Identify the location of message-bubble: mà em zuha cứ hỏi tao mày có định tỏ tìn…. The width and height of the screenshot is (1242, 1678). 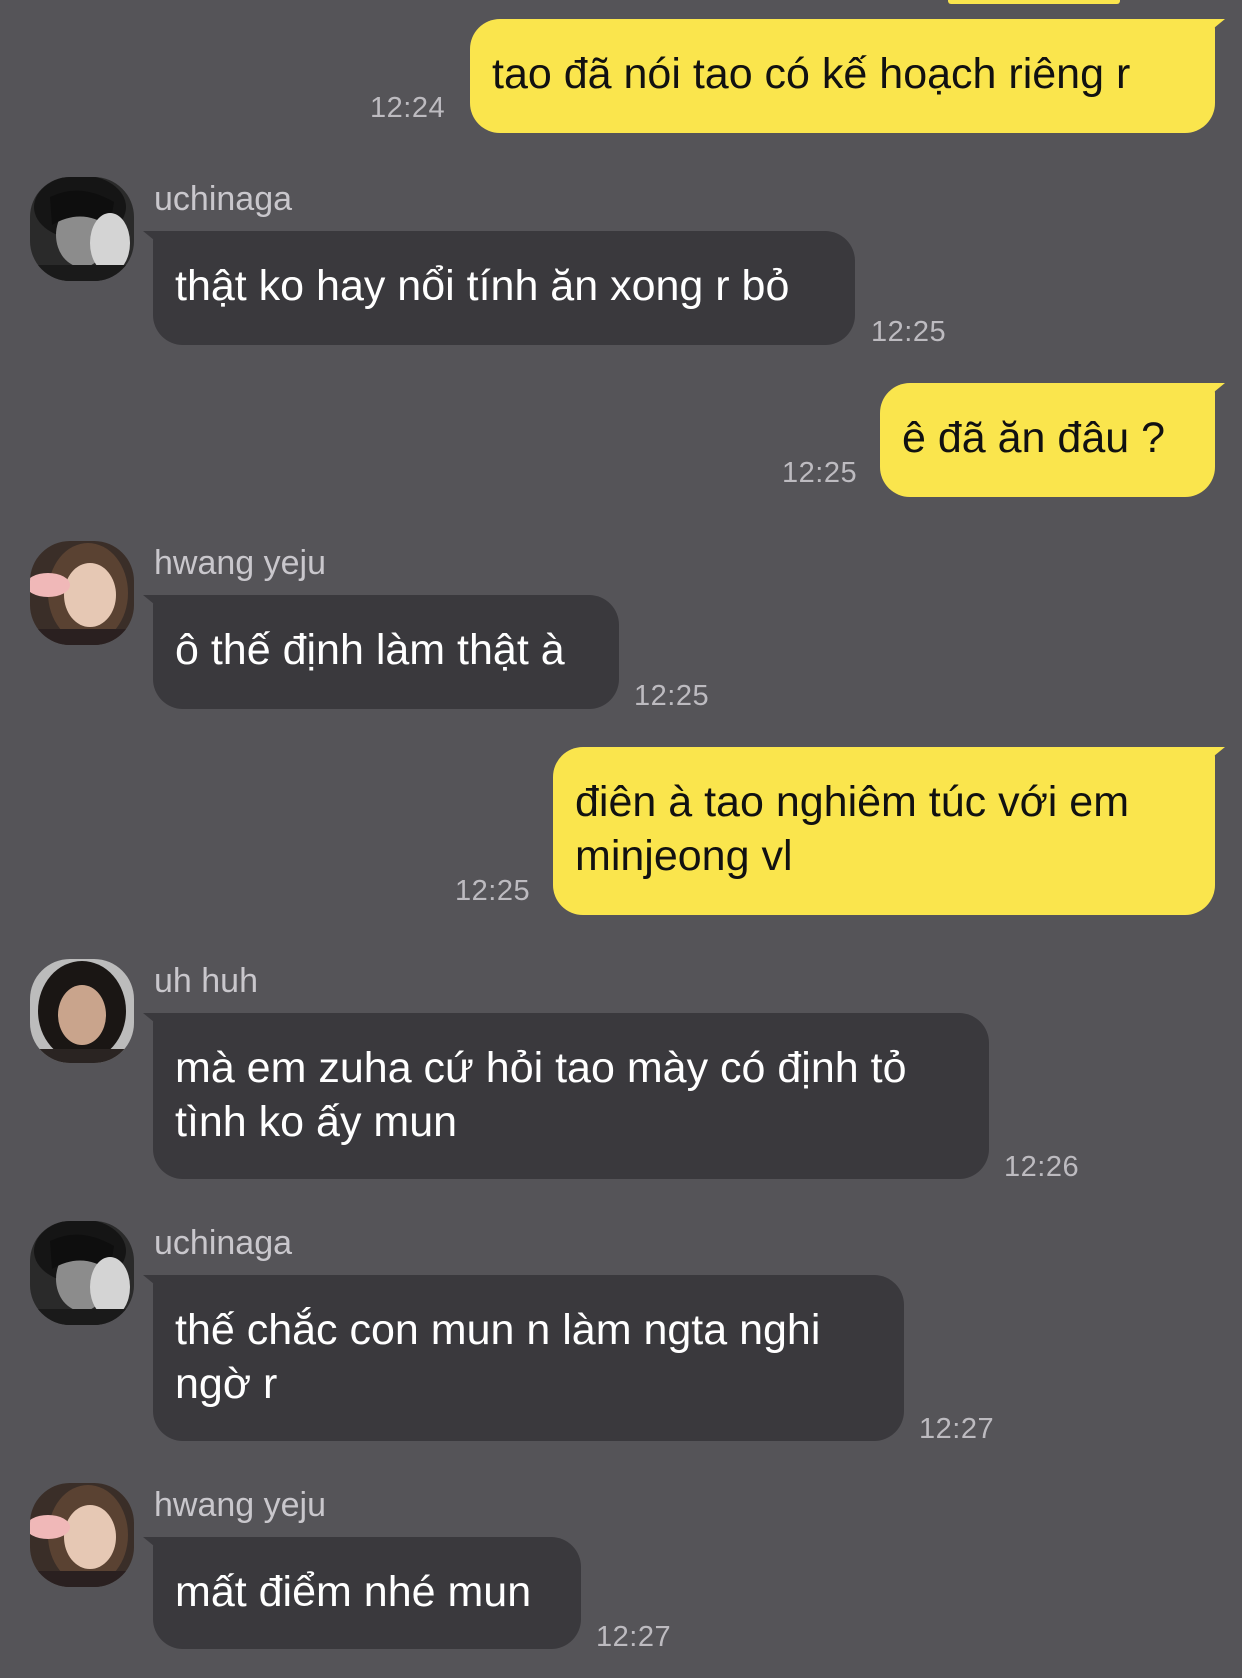
(566, 1096).